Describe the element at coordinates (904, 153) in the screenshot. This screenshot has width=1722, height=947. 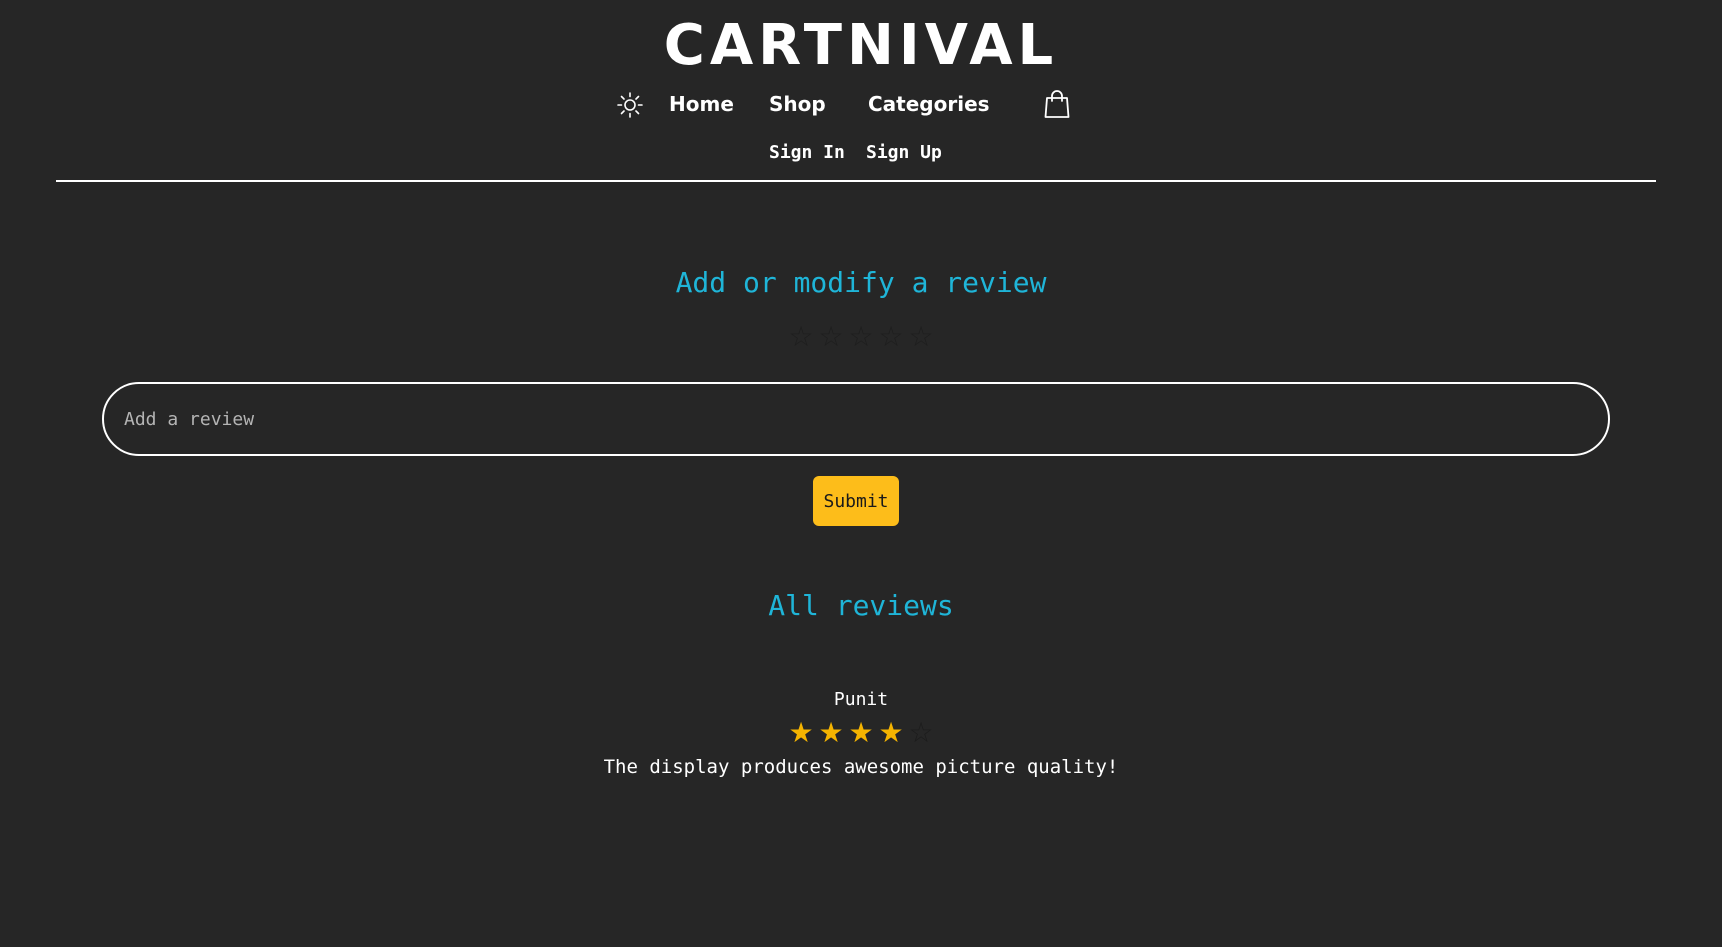
I see `sign-up-link: Sign Up` at that location.